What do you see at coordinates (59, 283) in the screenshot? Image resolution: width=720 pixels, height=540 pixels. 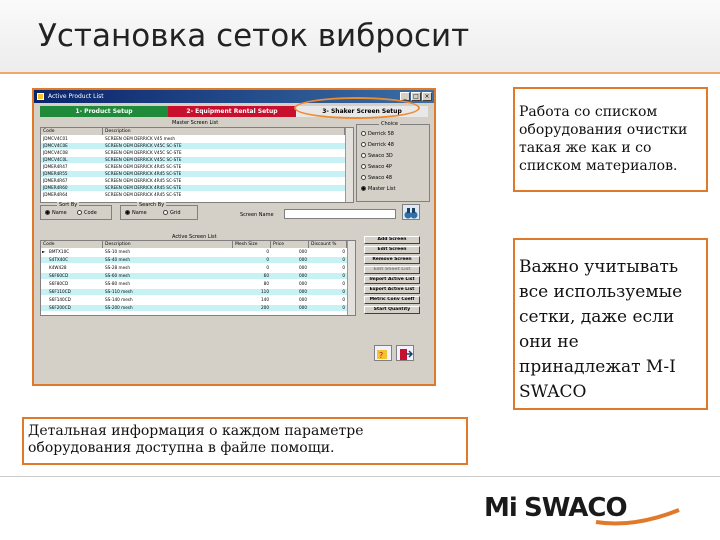 I see `cell-code: S6F80CD` at bounding box center [59, 283].